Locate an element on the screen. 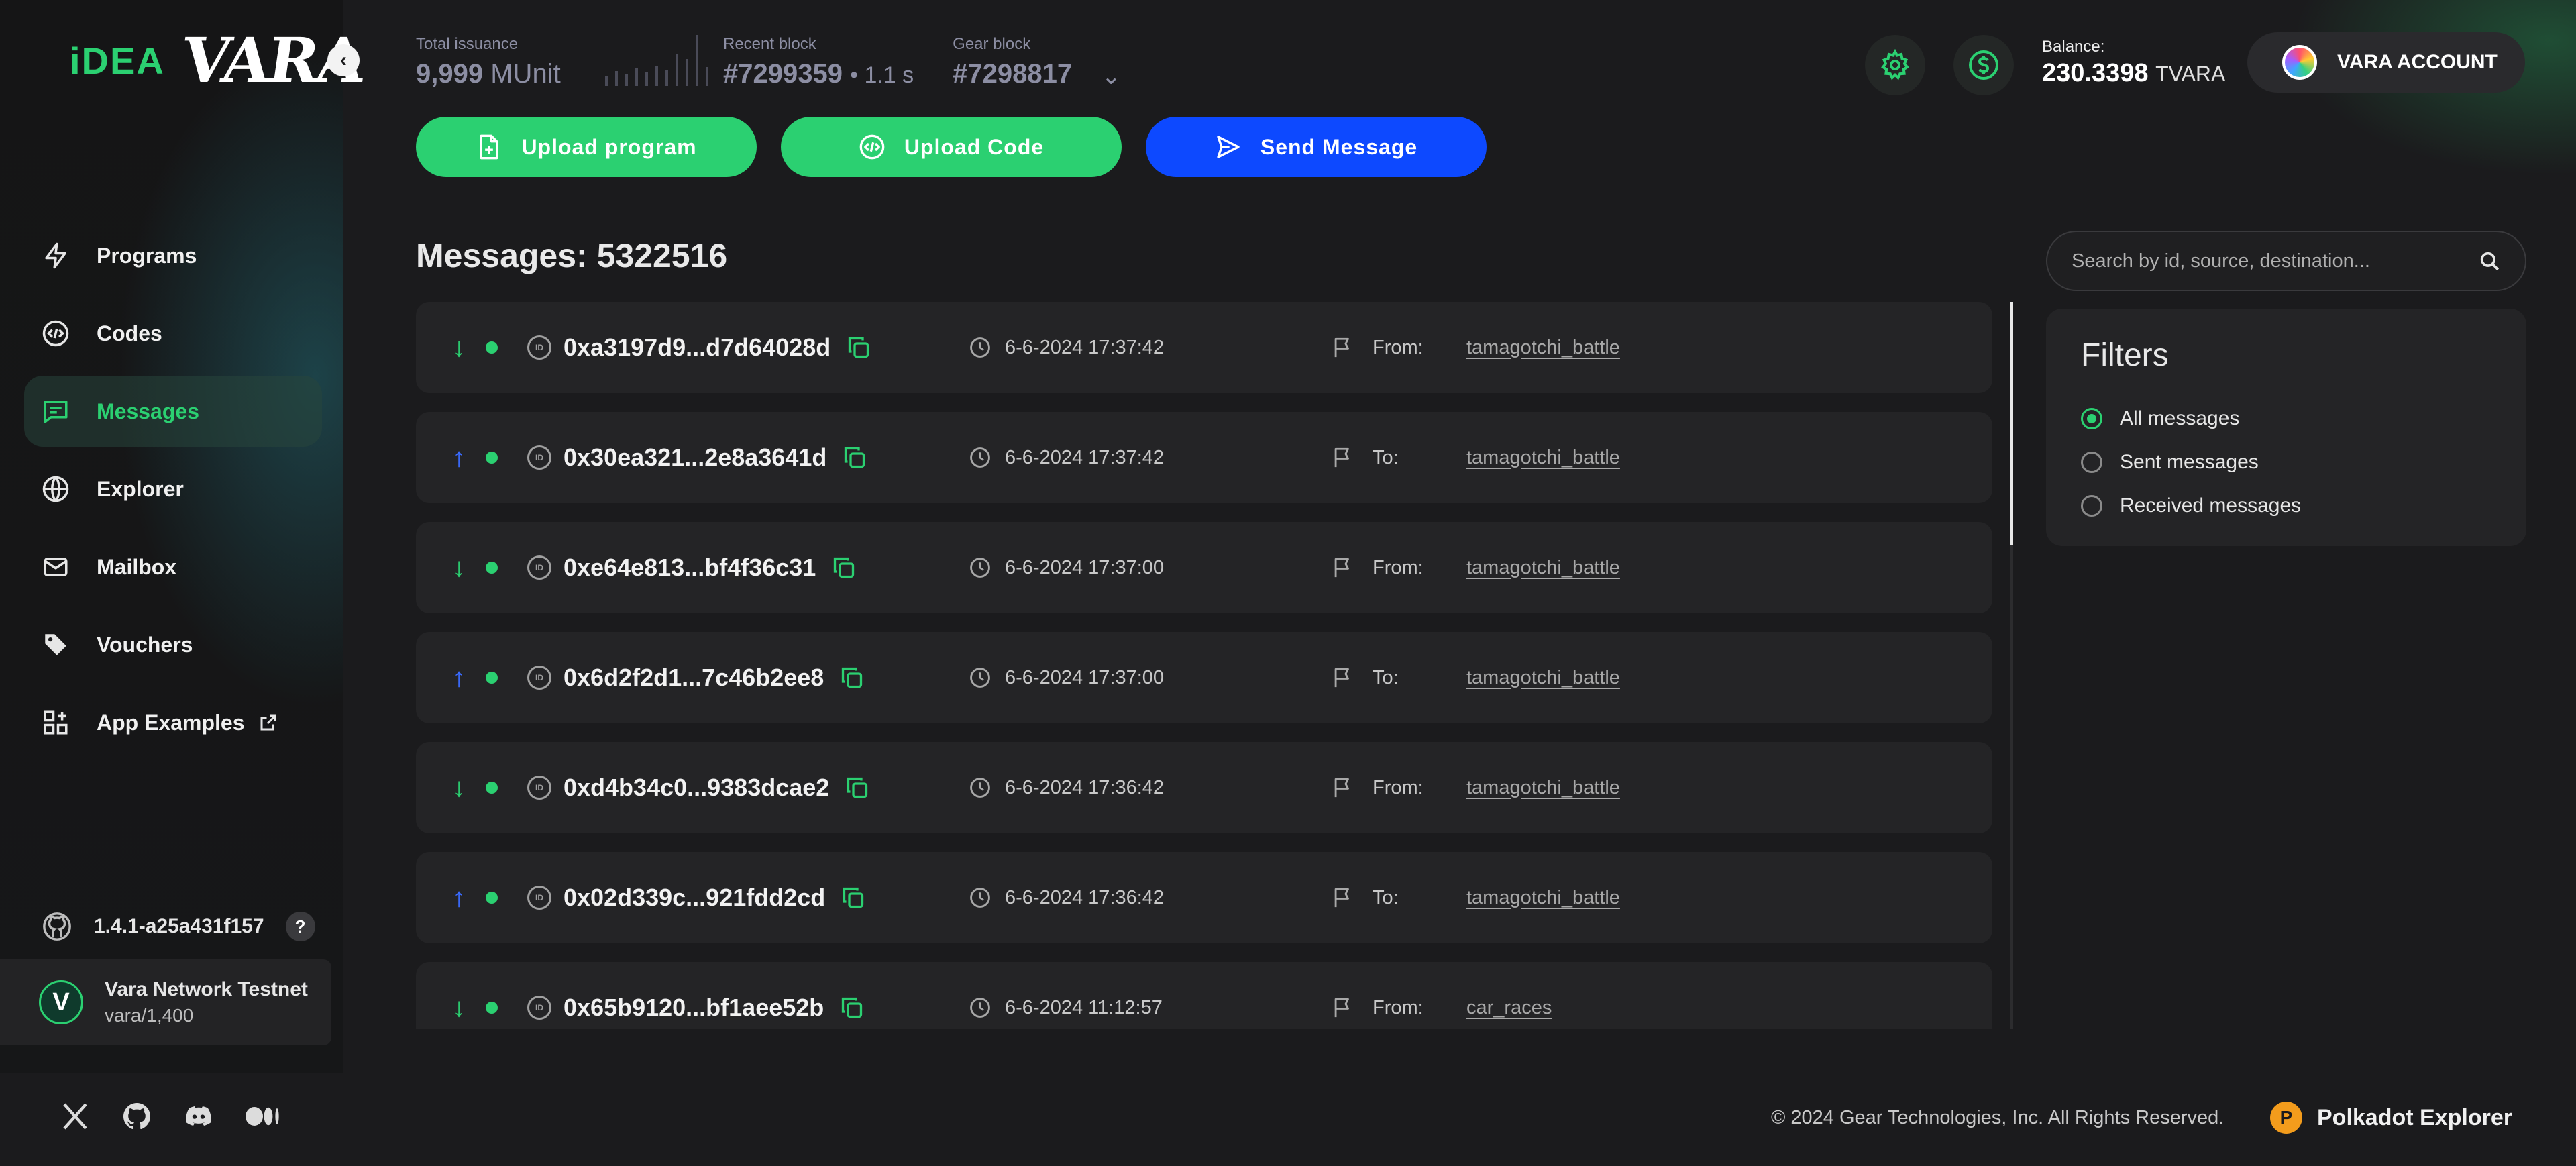  upload-program-button: Upload program is located at coordinates (586, 147).